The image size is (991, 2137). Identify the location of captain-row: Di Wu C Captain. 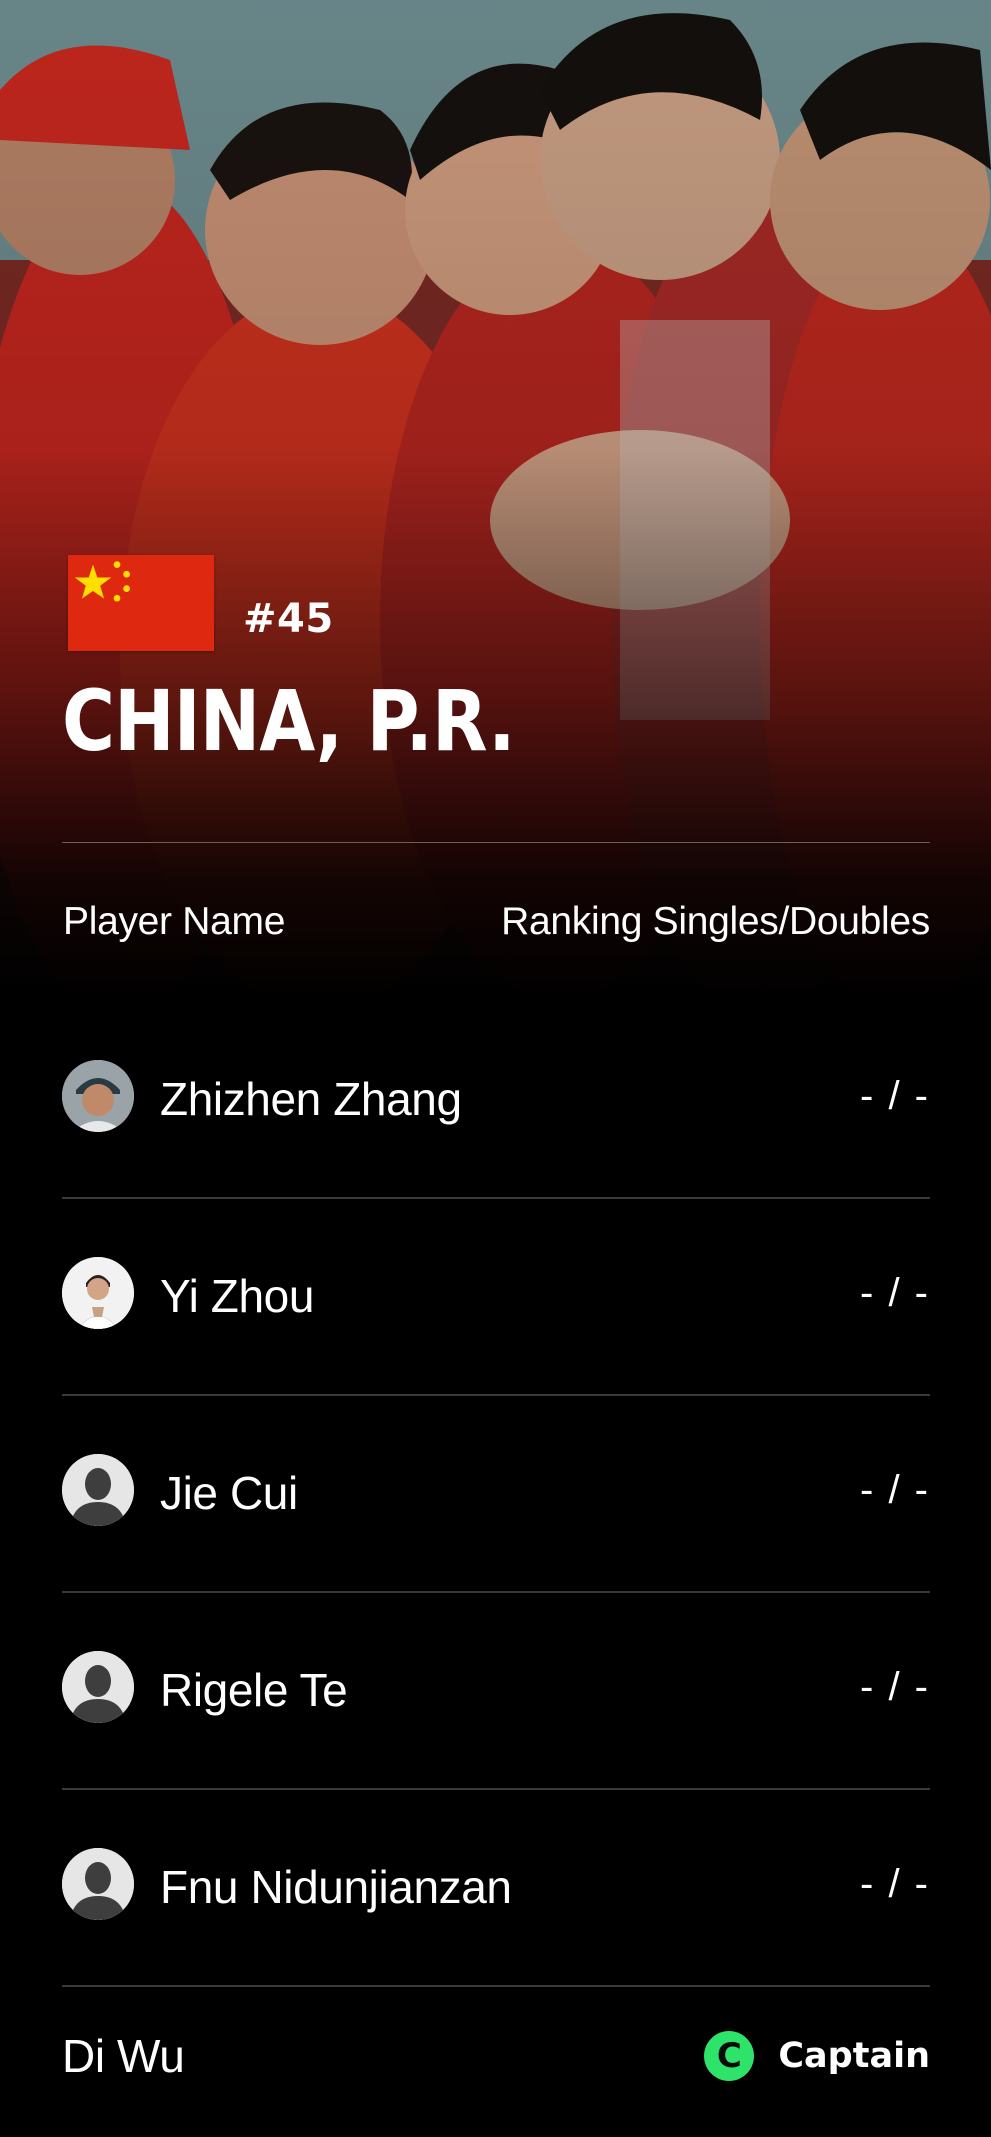
(496, 2062).